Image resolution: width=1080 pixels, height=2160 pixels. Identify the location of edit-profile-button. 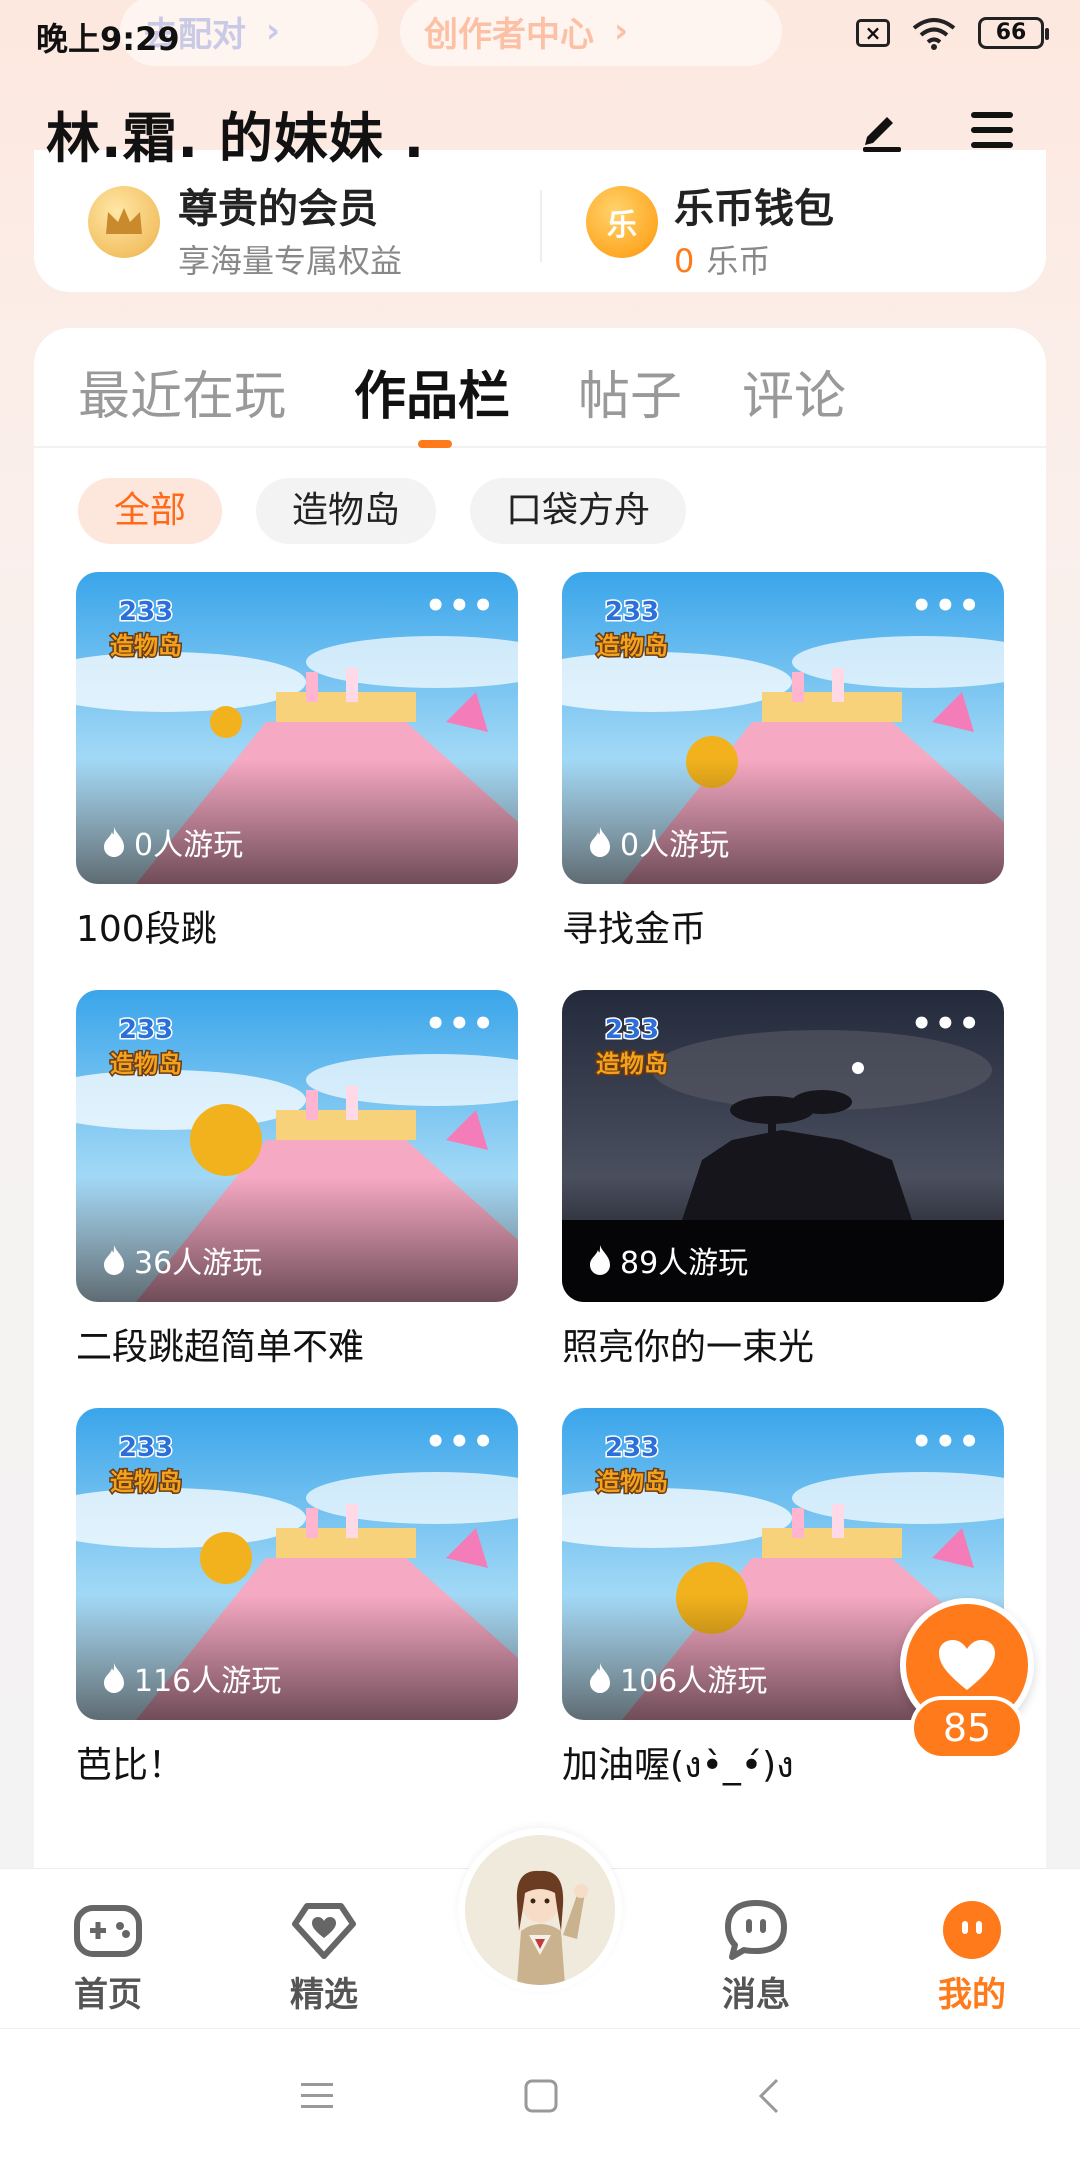
(882, 130).